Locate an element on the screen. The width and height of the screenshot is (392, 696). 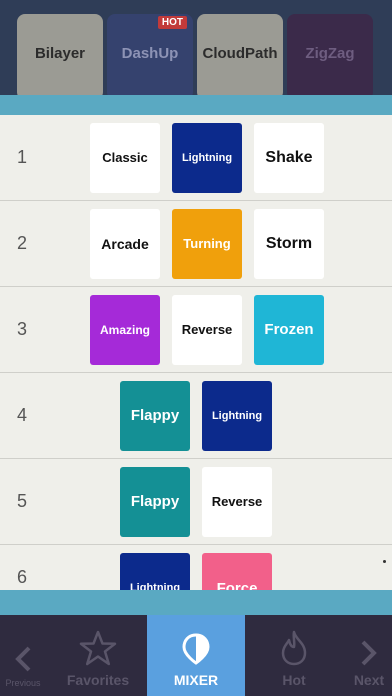
mixer-row: 3 Amazing Reverse Frozen is located at coordinates (196, 330).